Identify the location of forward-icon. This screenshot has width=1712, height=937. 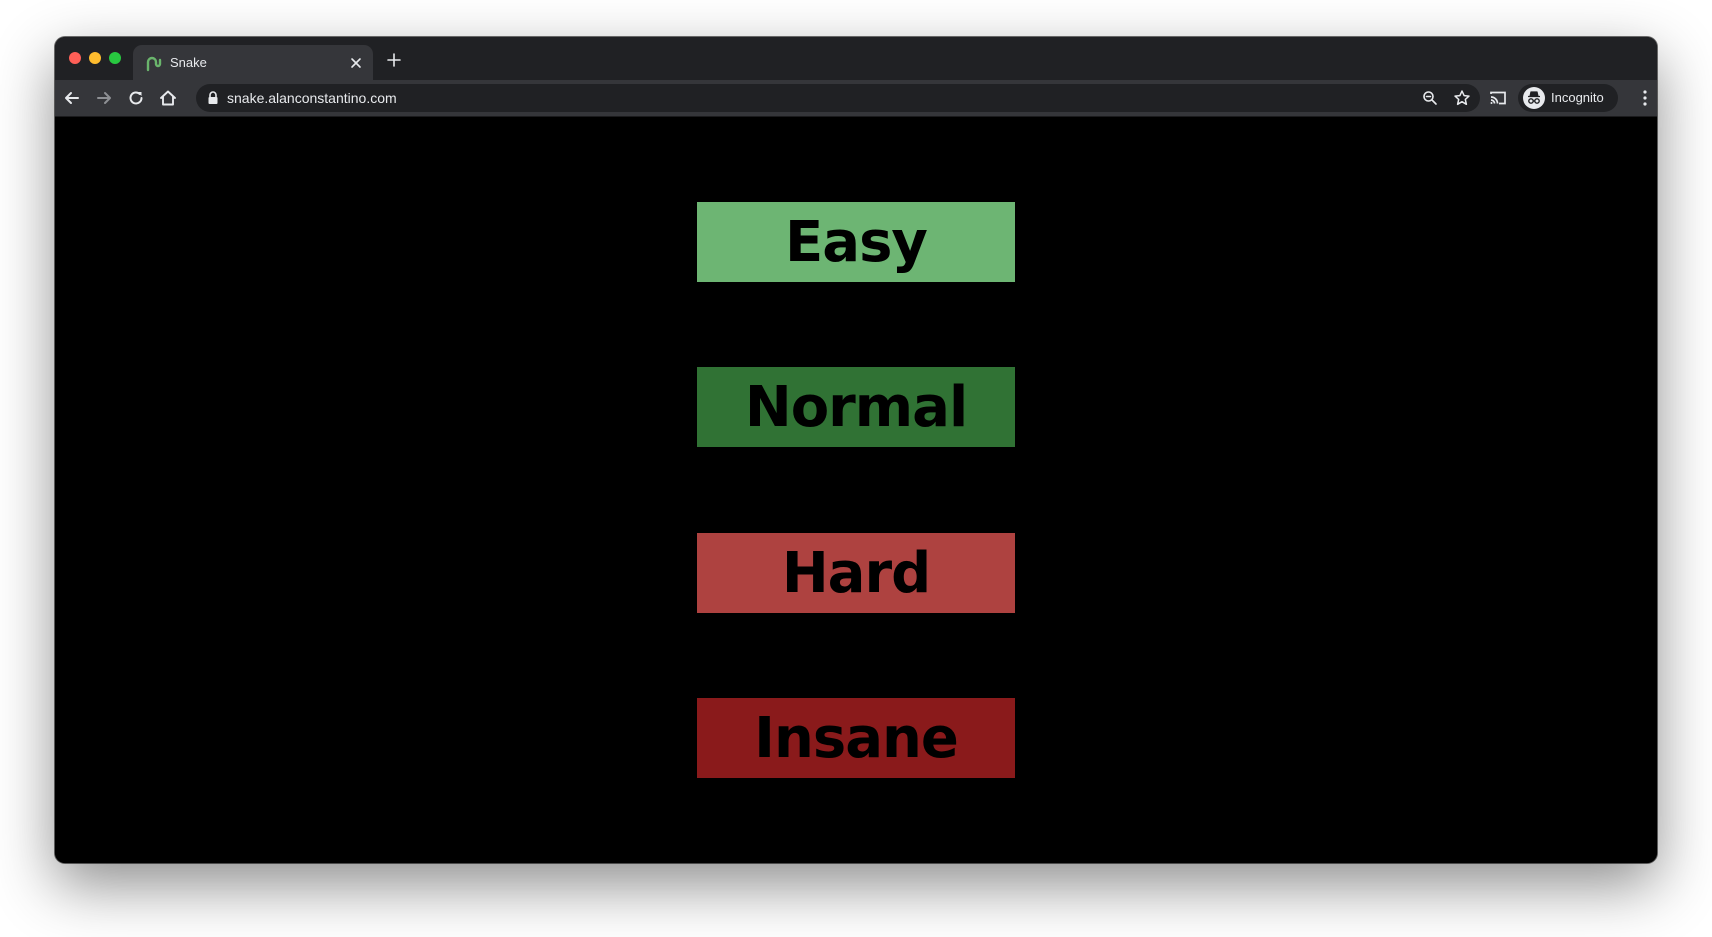
(104, 98).